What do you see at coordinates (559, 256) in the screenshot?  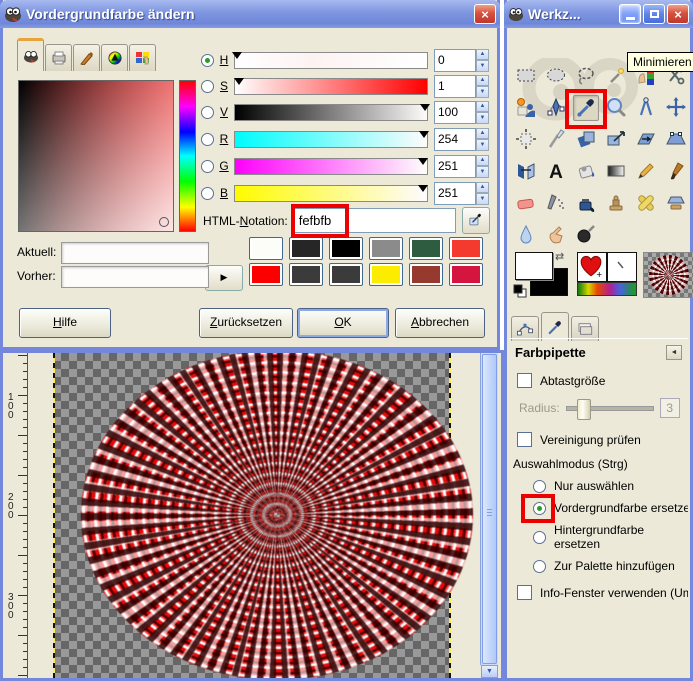 I see `swap-colors-icon: ⇄` at bounding box center [559, 256].